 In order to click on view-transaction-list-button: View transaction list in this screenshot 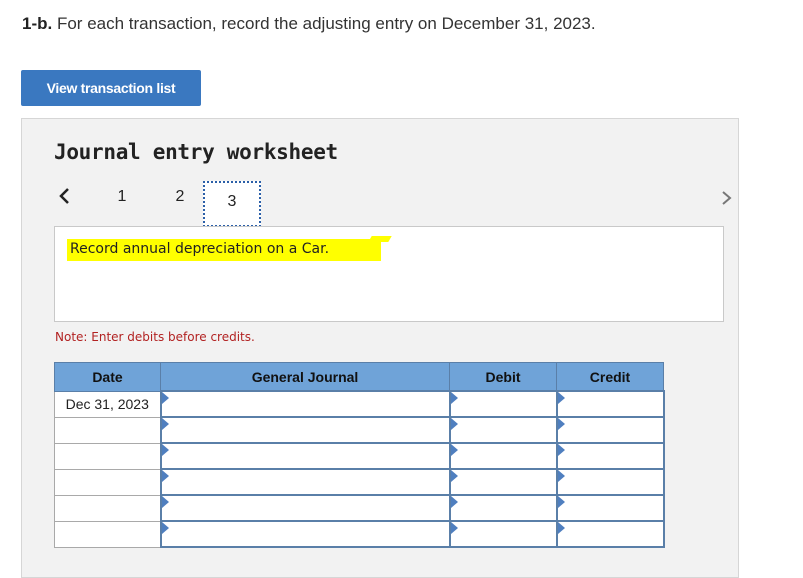, I will do `click(111, 88)`.